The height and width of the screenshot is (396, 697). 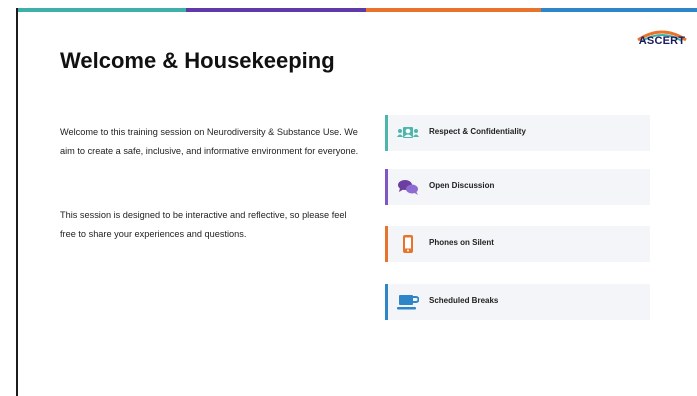 I want to click on card-label: Respect & Confidentiality, so click(x=477, y=131).